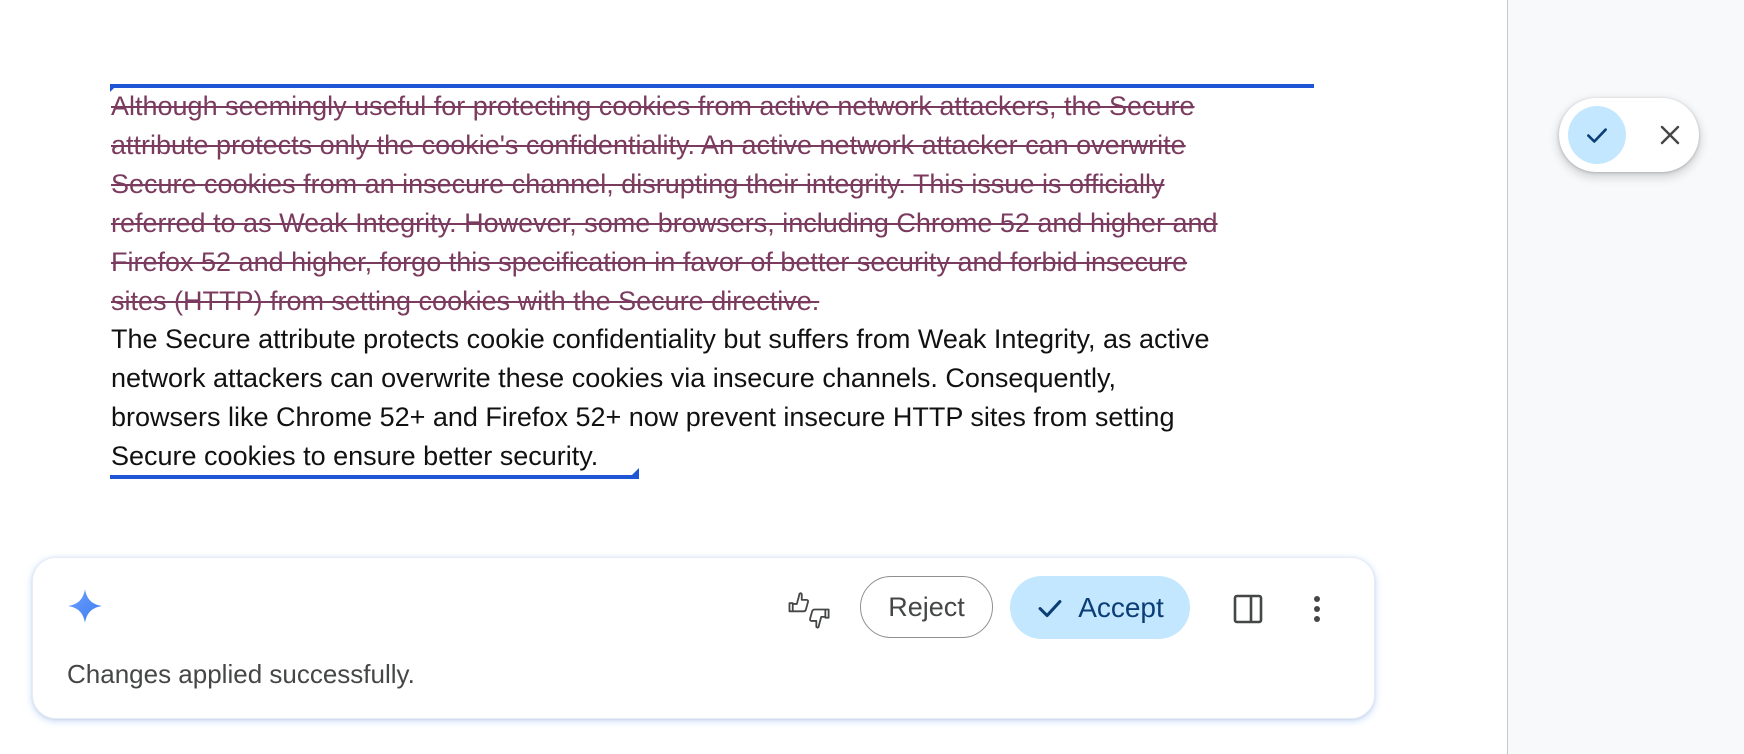 Image resolution: width=1744 pixels, height=754 pixels. I want to click on accept-button: Accept, so click(1100, 607).